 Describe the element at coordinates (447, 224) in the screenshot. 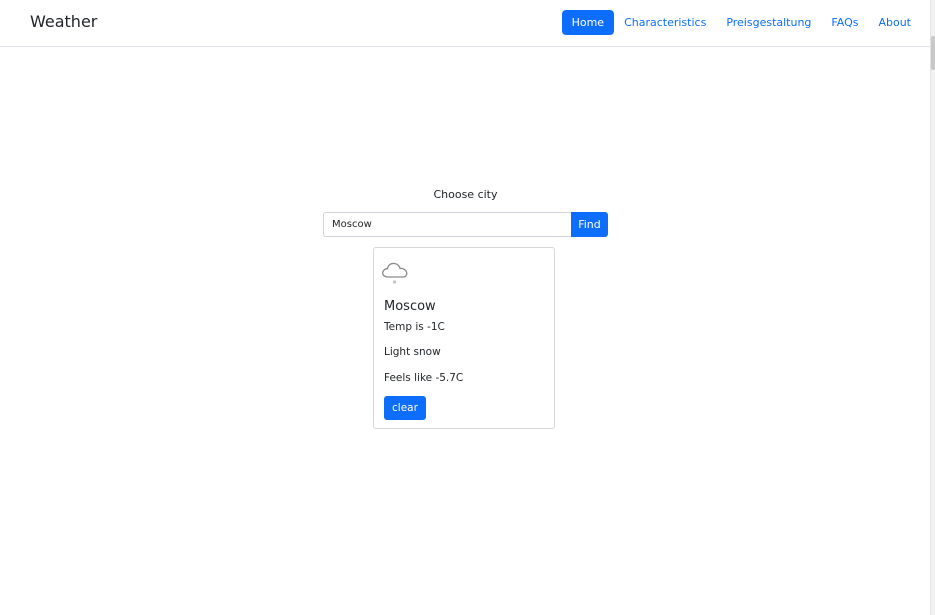

I see `city-search-input` at that location.